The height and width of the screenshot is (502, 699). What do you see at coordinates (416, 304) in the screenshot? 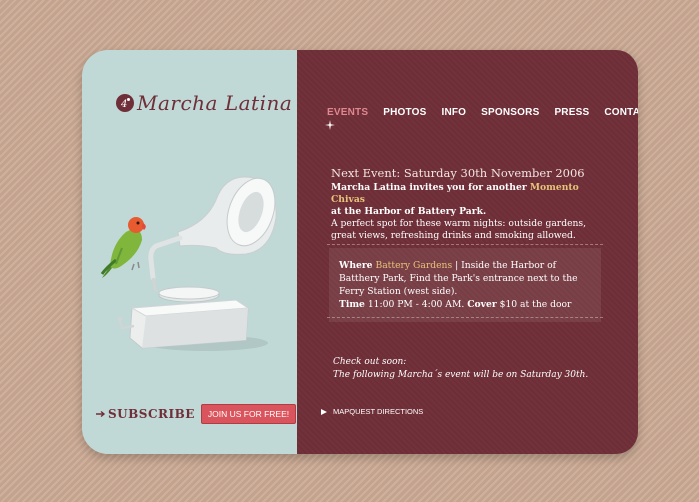
I see `time-value: 11:00 PM - 4:00 AM.` at bounding box center [416, 304].